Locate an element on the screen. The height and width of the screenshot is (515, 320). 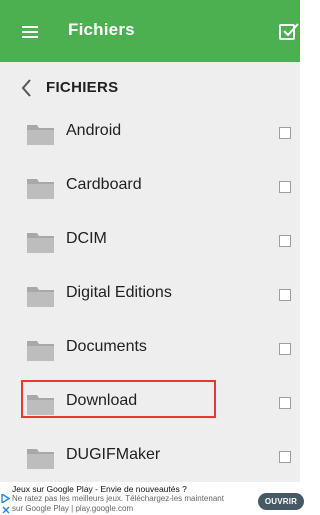
folder-name: Digital Editions is located at coordinates (119, 292).